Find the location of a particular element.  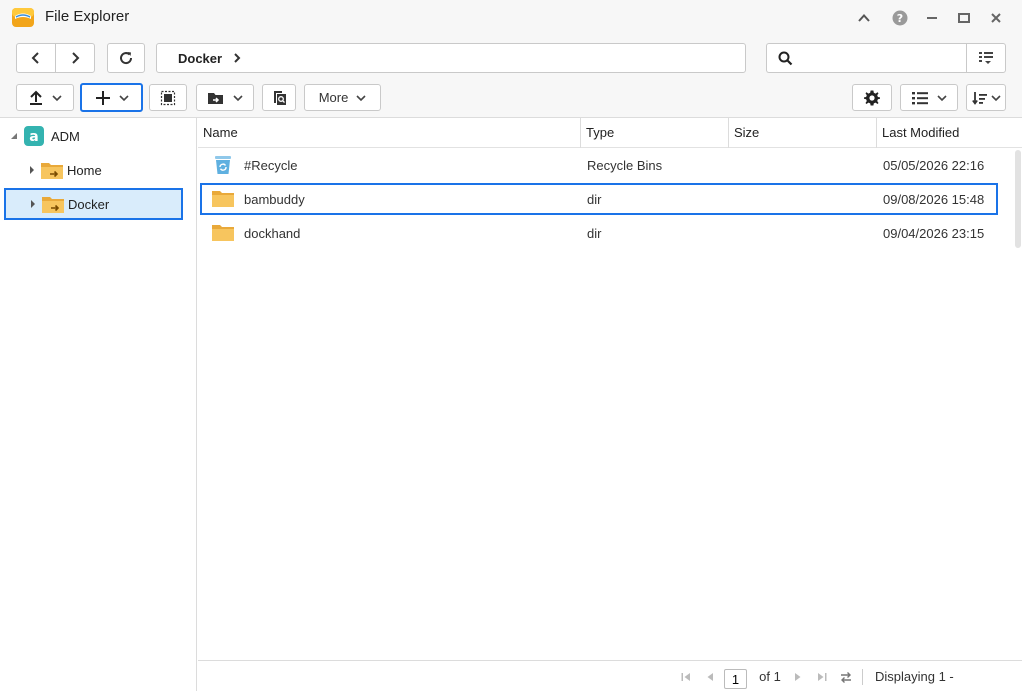

maximize-button is located at coordinates (964, 18).